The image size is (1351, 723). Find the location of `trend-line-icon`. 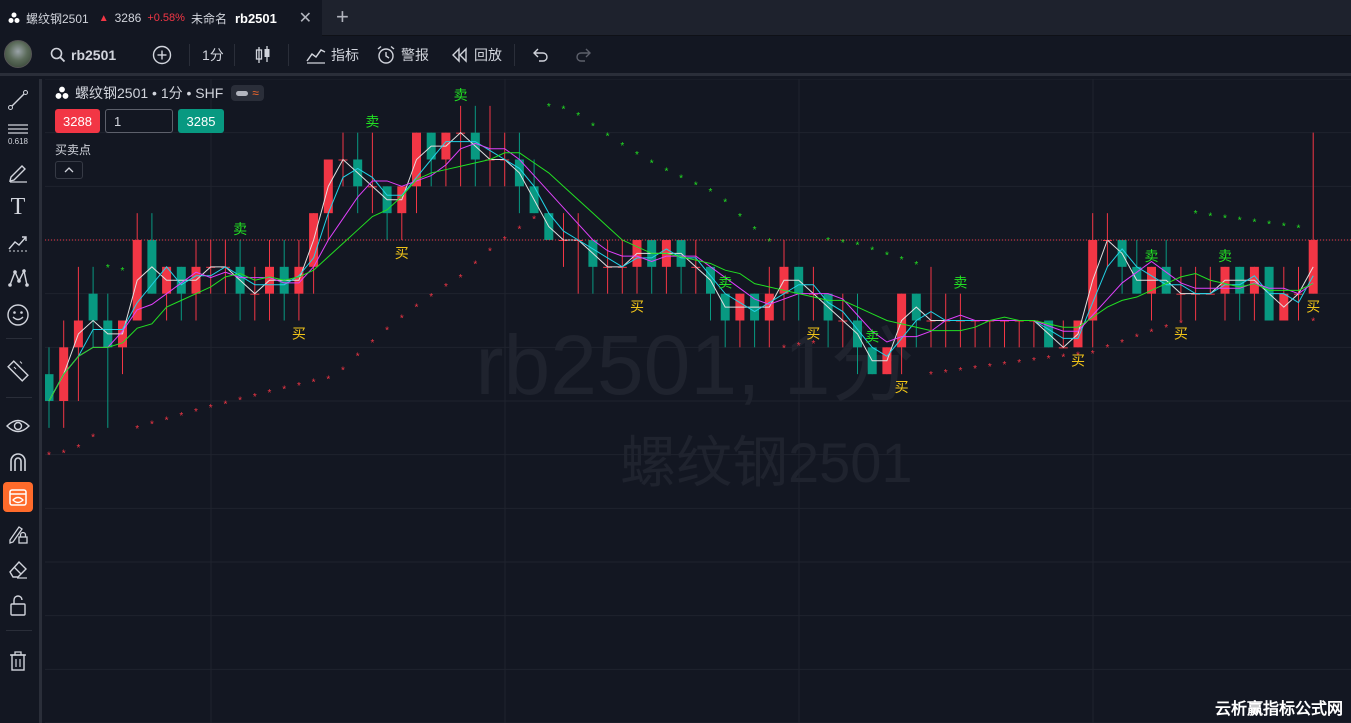

trend-line-icon is located at coordinates (18, 100).